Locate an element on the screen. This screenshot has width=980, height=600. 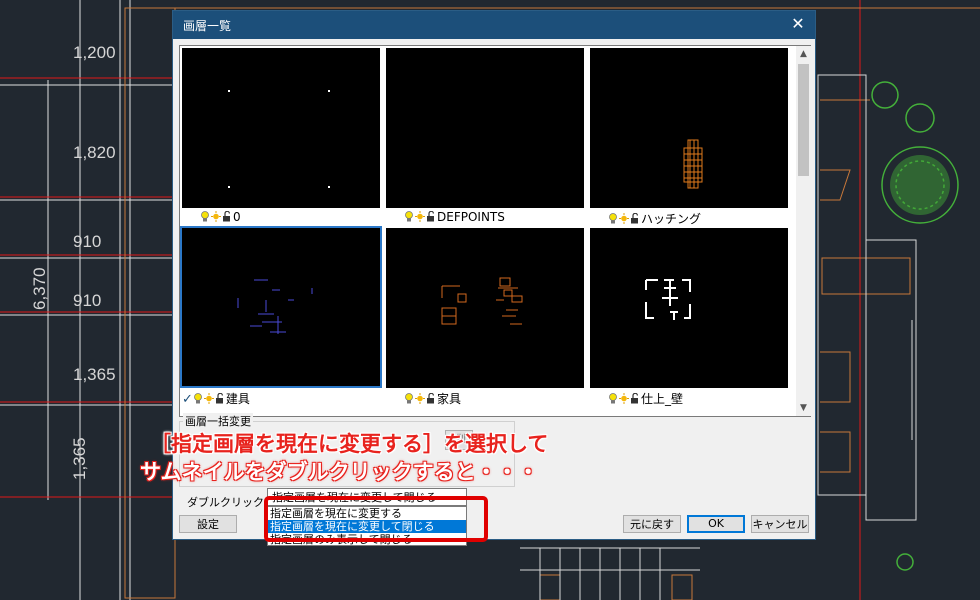
title-bar: 画層一覧 ✕ is located at coordinates (494, 25).